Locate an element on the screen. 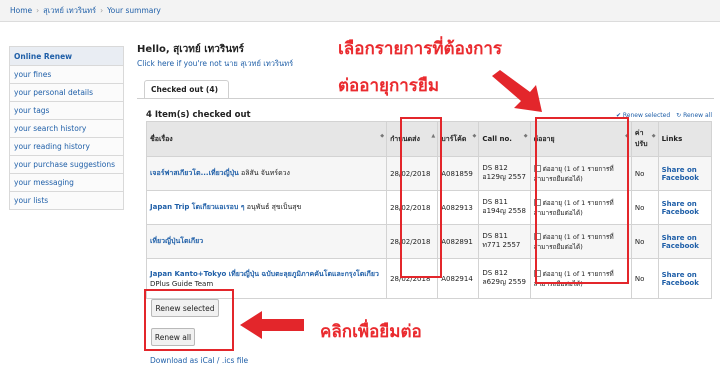 The height and width of the screenshot is (366, 720). item-call-number: DS 812 ล629ญ 2559 is located at coordinates (504, 278).